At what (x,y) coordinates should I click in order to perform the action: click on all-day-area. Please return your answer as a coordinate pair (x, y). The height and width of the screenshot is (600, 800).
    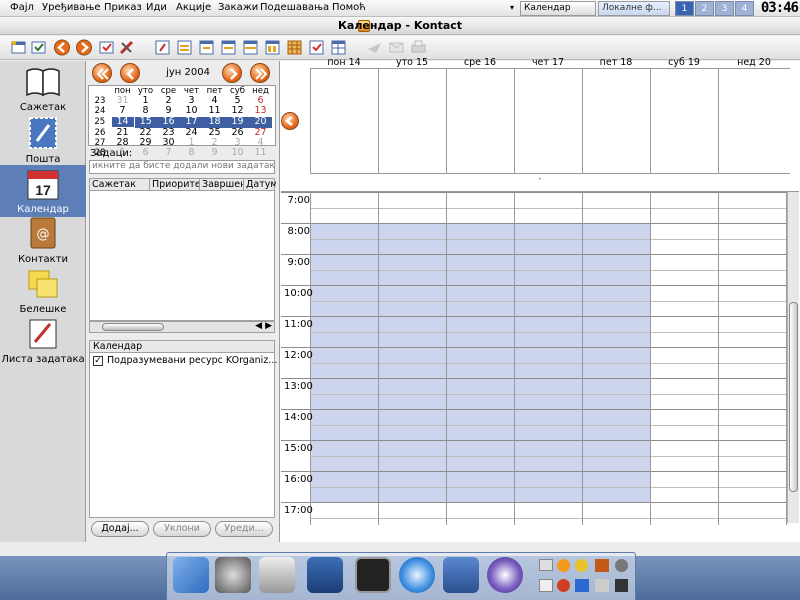
    Looking at the image, I should click on (550, 121).